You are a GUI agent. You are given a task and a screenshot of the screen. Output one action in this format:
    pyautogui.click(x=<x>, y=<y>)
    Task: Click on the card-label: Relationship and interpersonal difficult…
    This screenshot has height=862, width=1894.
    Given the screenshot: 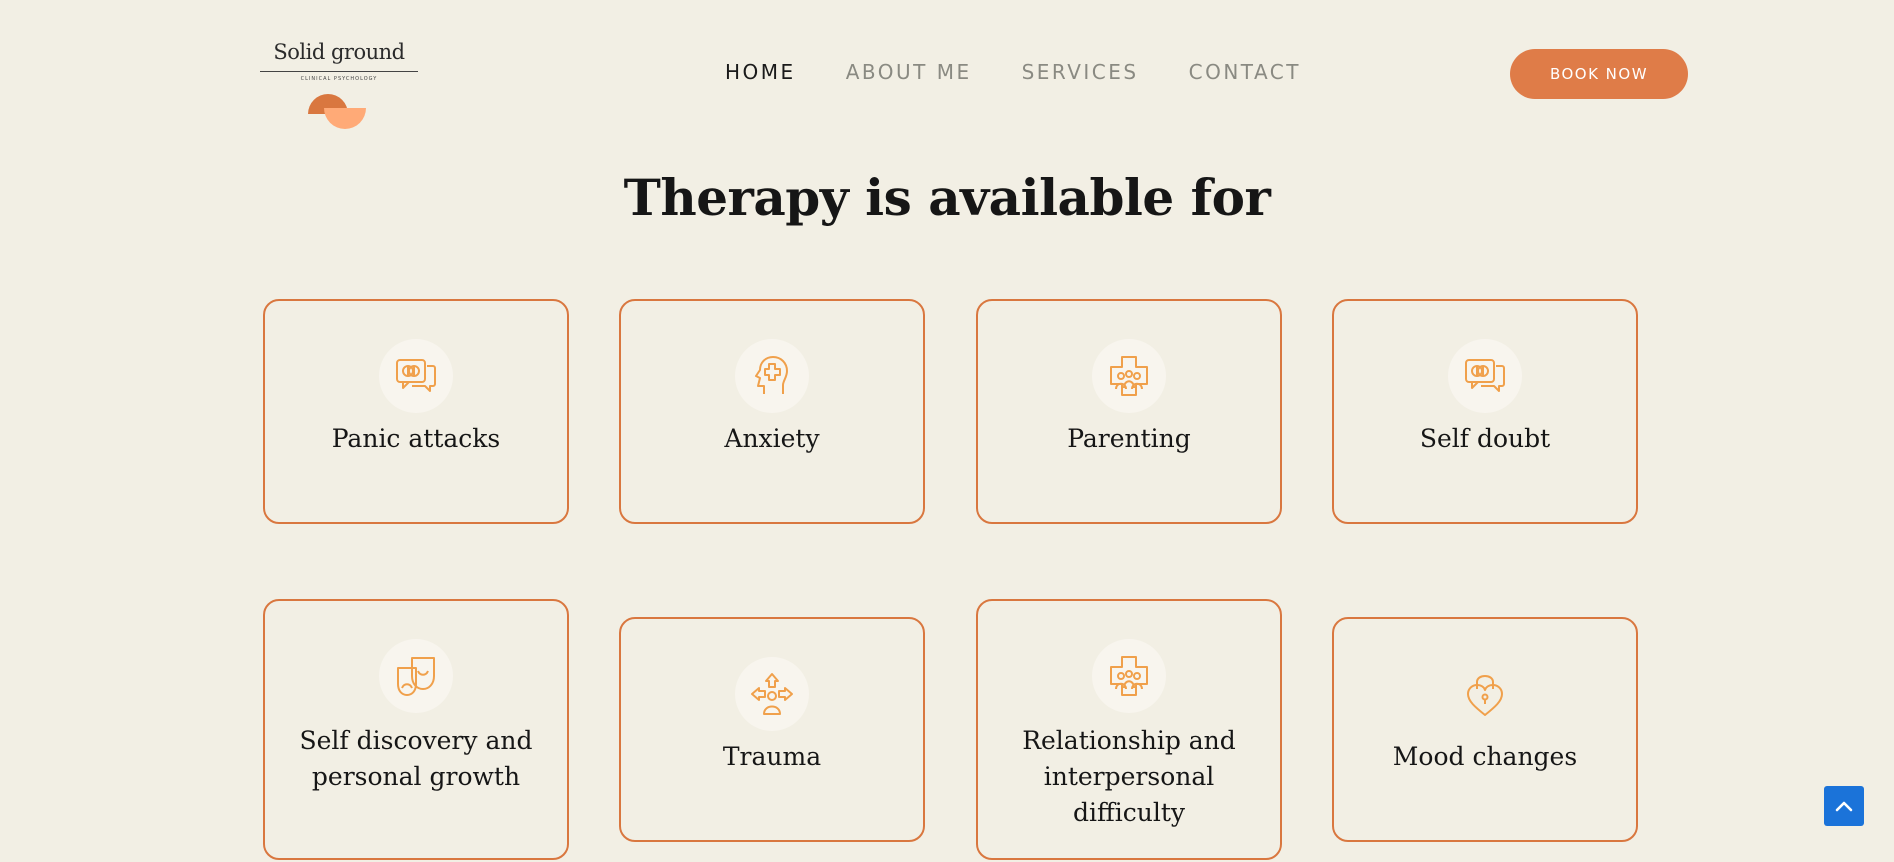 What is the action you would take?
    pyautogui.click(x=1129, y=776)
    